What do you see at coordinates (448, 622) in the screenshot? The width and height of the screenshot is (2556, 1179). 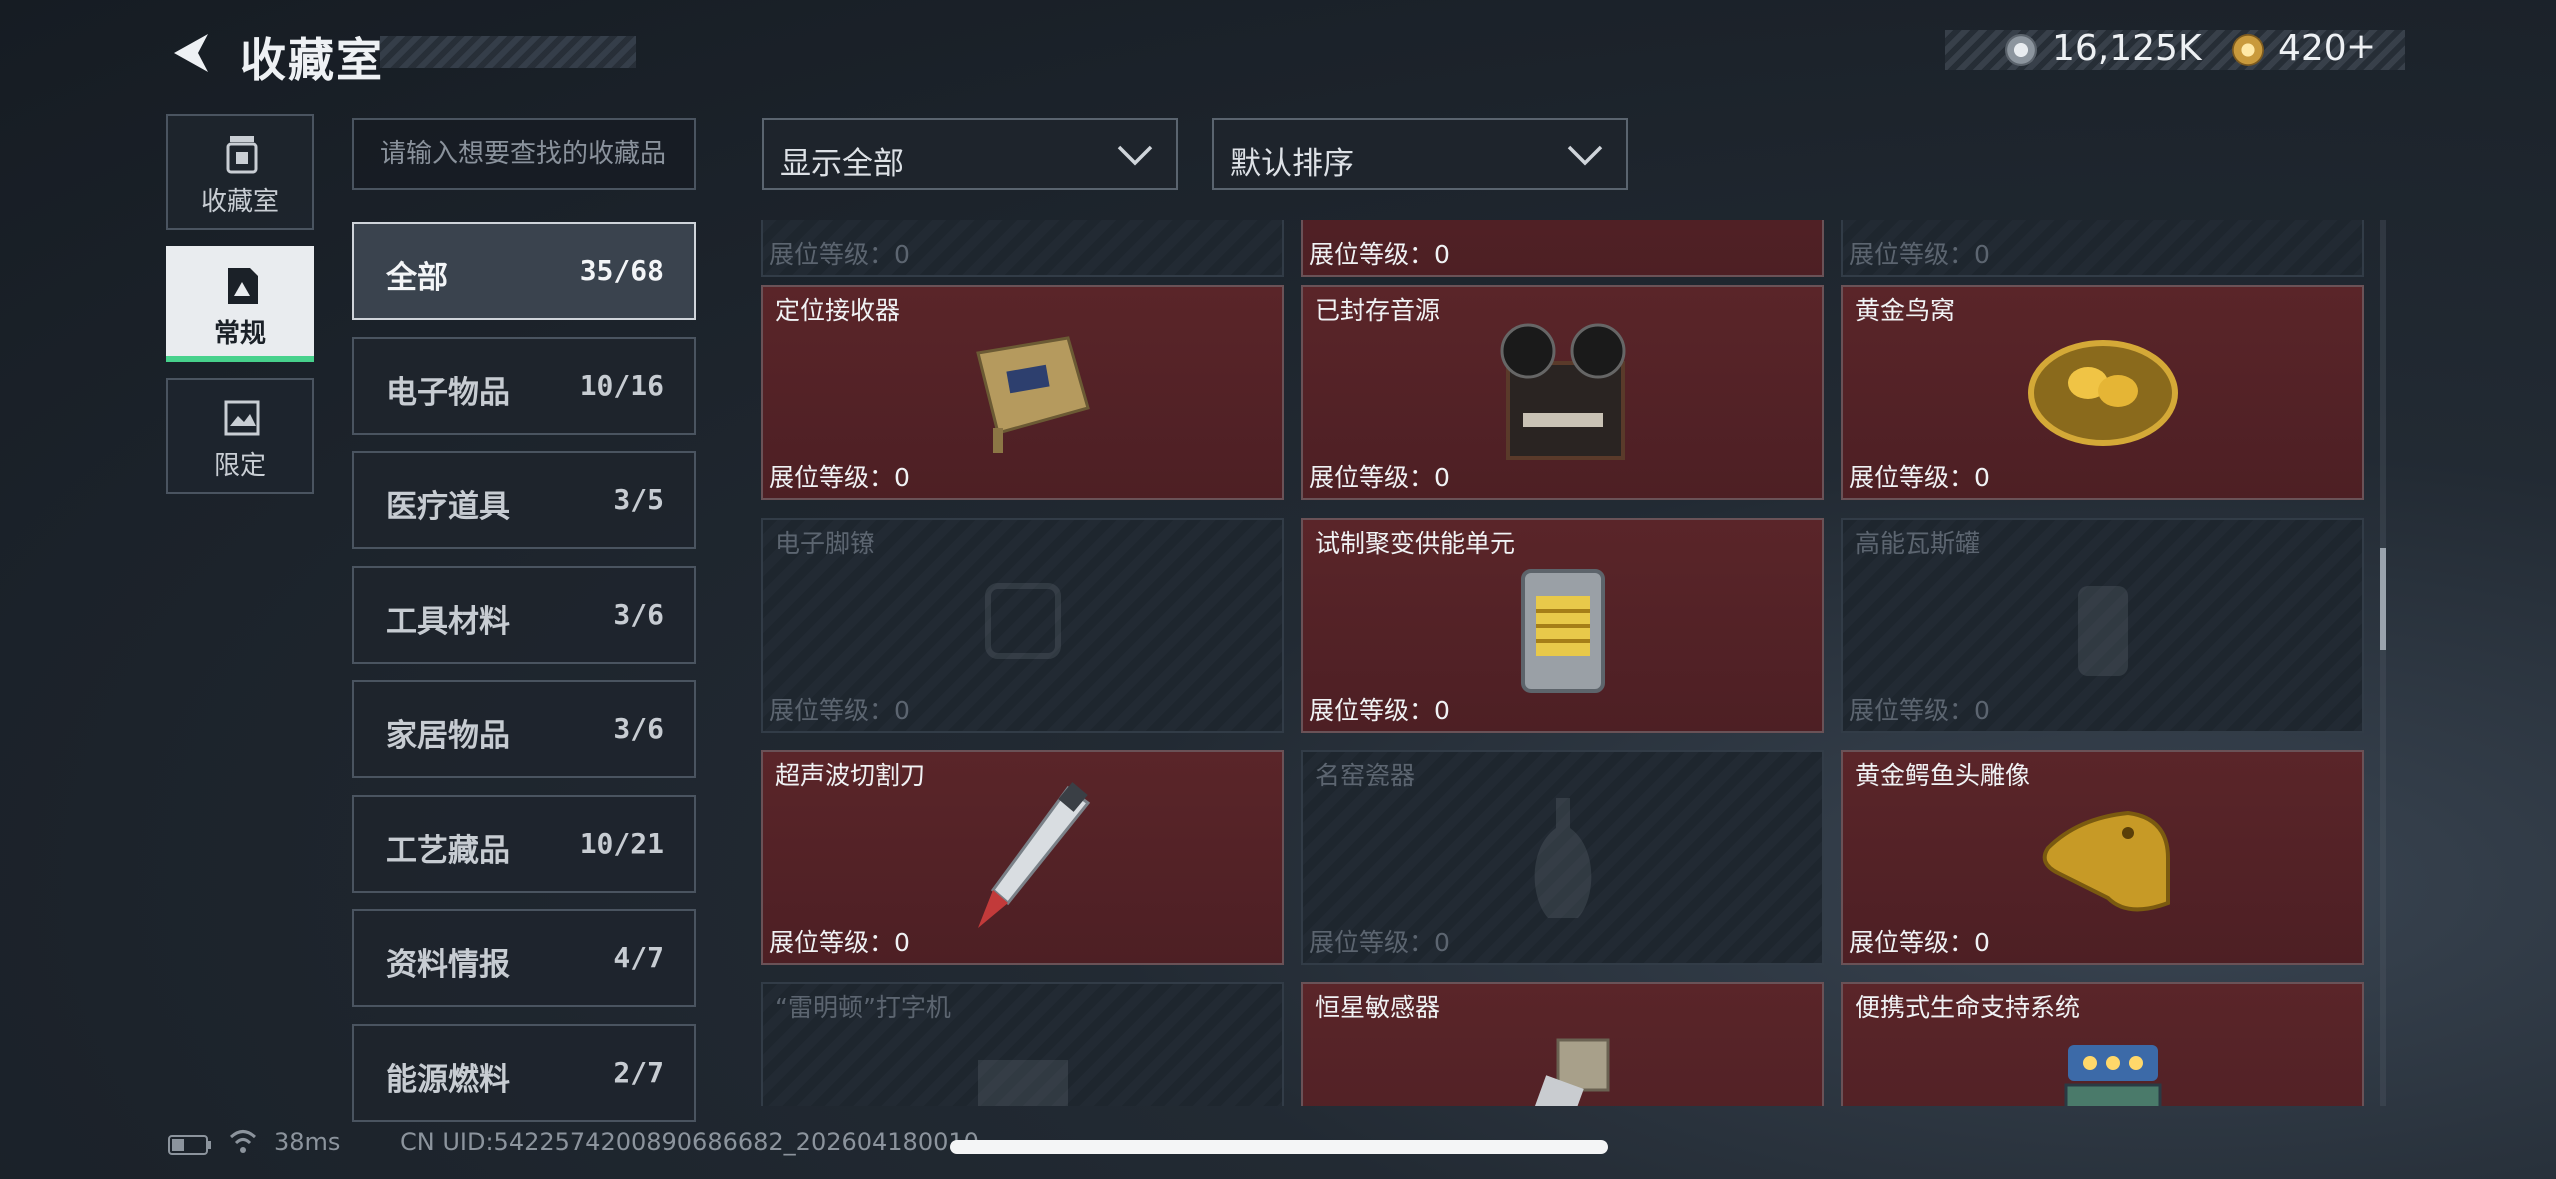 I see `category-name: 工具材料` at bounding box center [448, 622].